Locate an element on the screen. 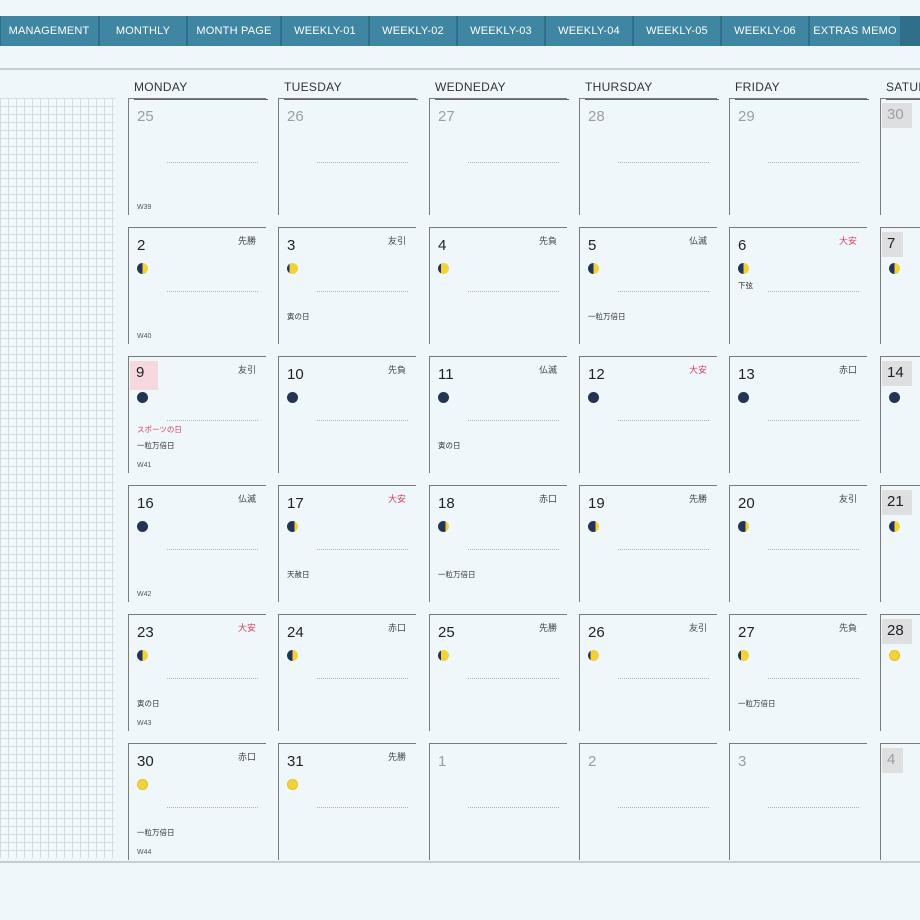  day-cell: 3 is located at coordinates (798, 801).